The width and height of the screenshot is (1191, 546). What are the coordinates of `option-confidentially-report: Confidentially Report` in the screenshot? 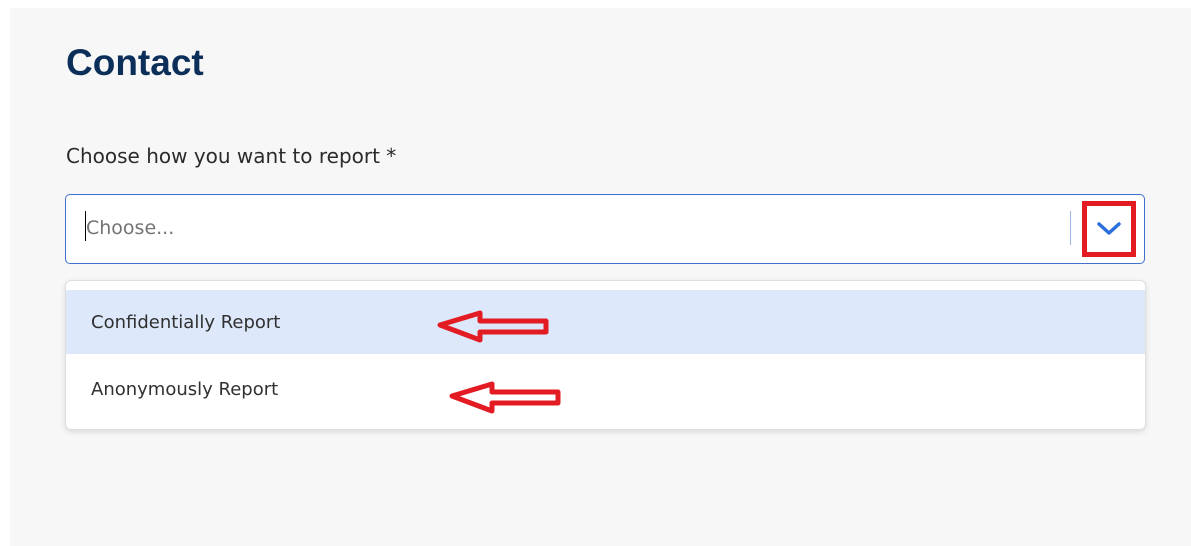 It's located at (605, 322).